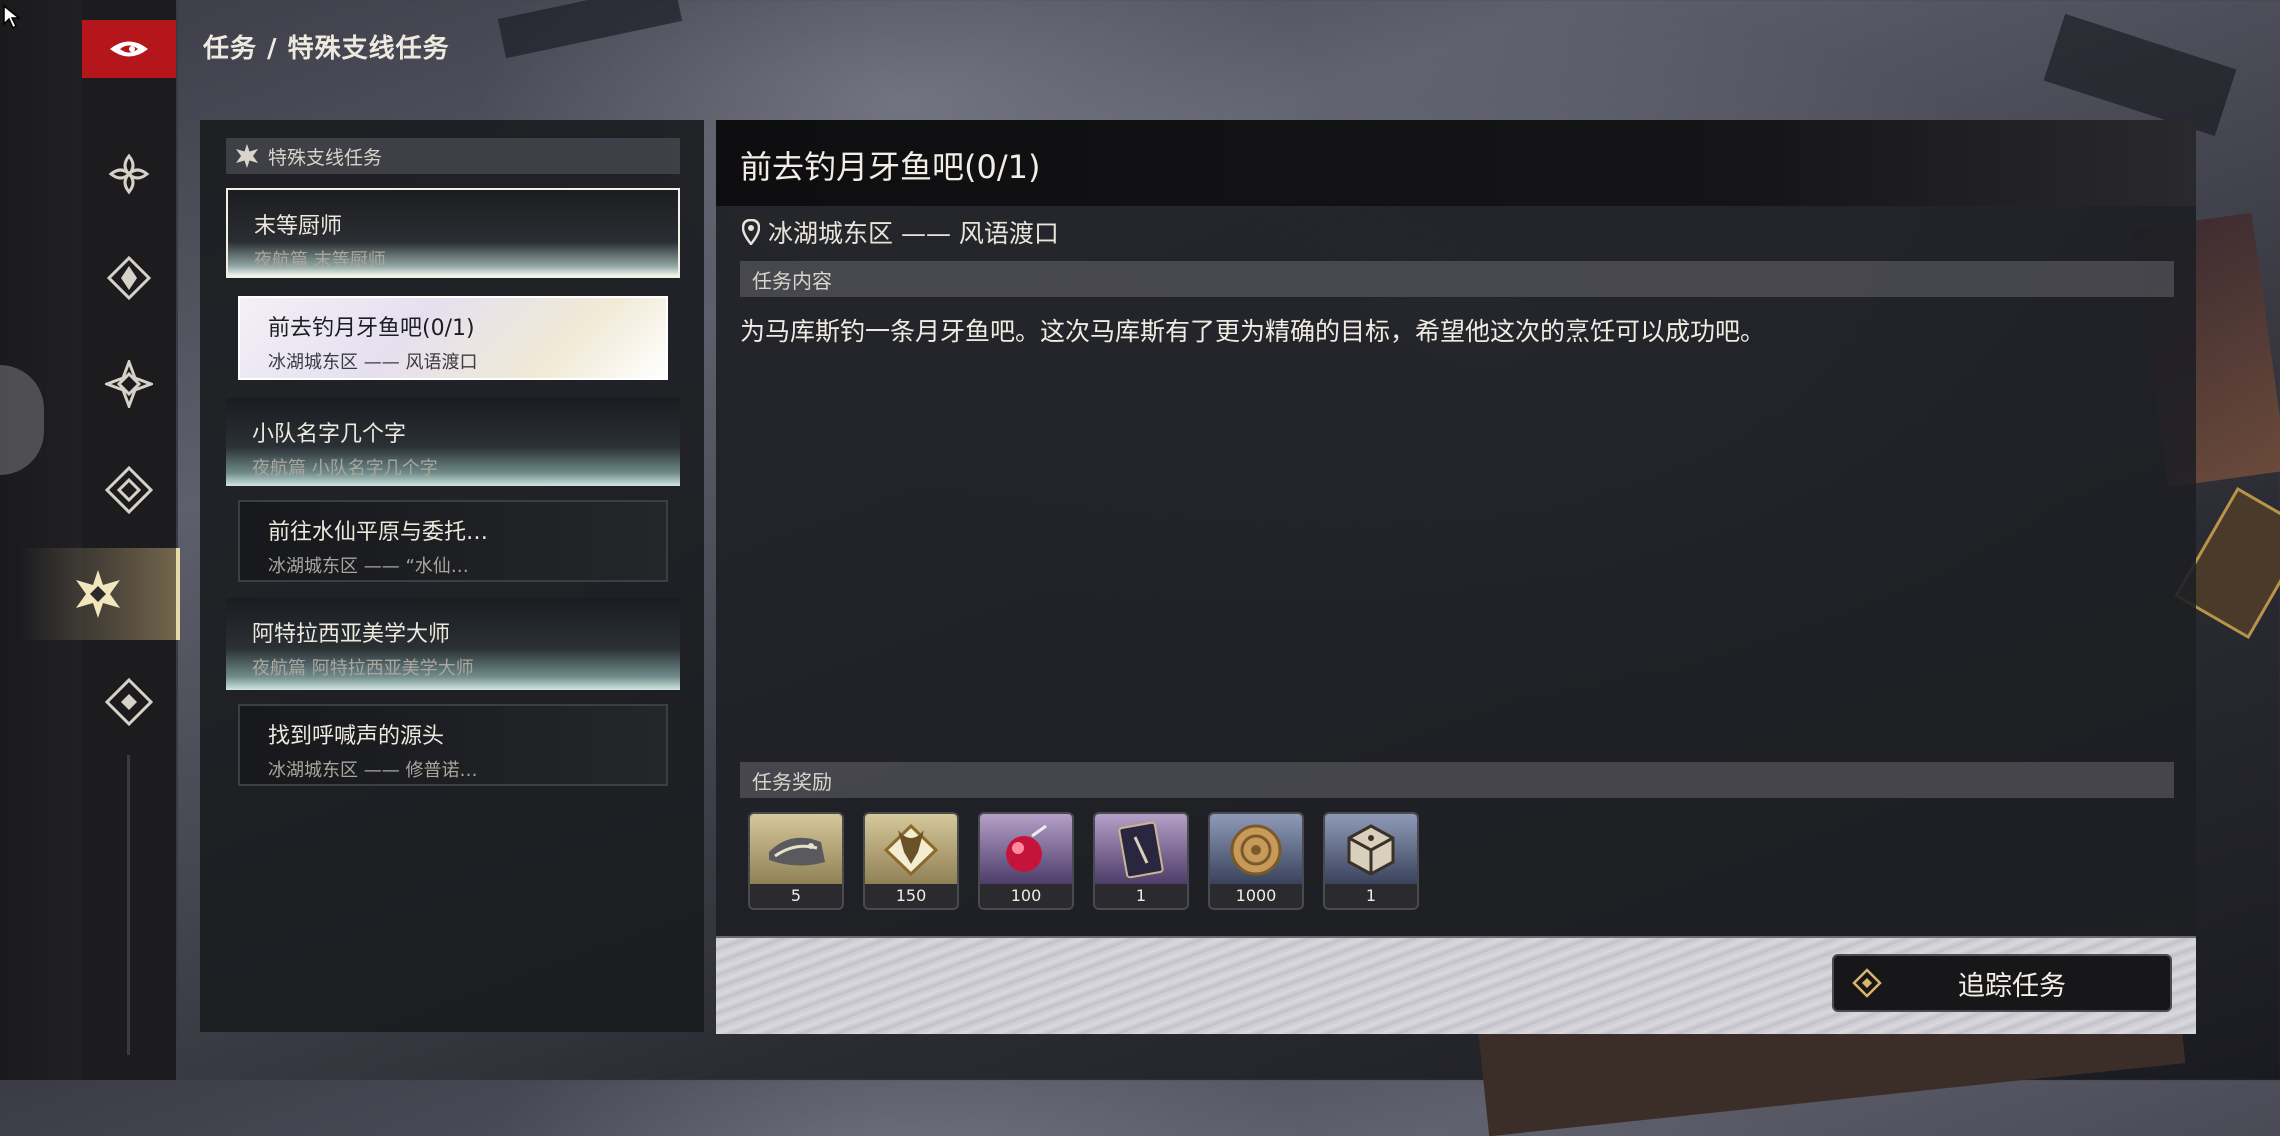 This screenshot has height=1136, width=2280. I want to click on quest-list-header-label: 特殊支线任务, so click(325, 157).